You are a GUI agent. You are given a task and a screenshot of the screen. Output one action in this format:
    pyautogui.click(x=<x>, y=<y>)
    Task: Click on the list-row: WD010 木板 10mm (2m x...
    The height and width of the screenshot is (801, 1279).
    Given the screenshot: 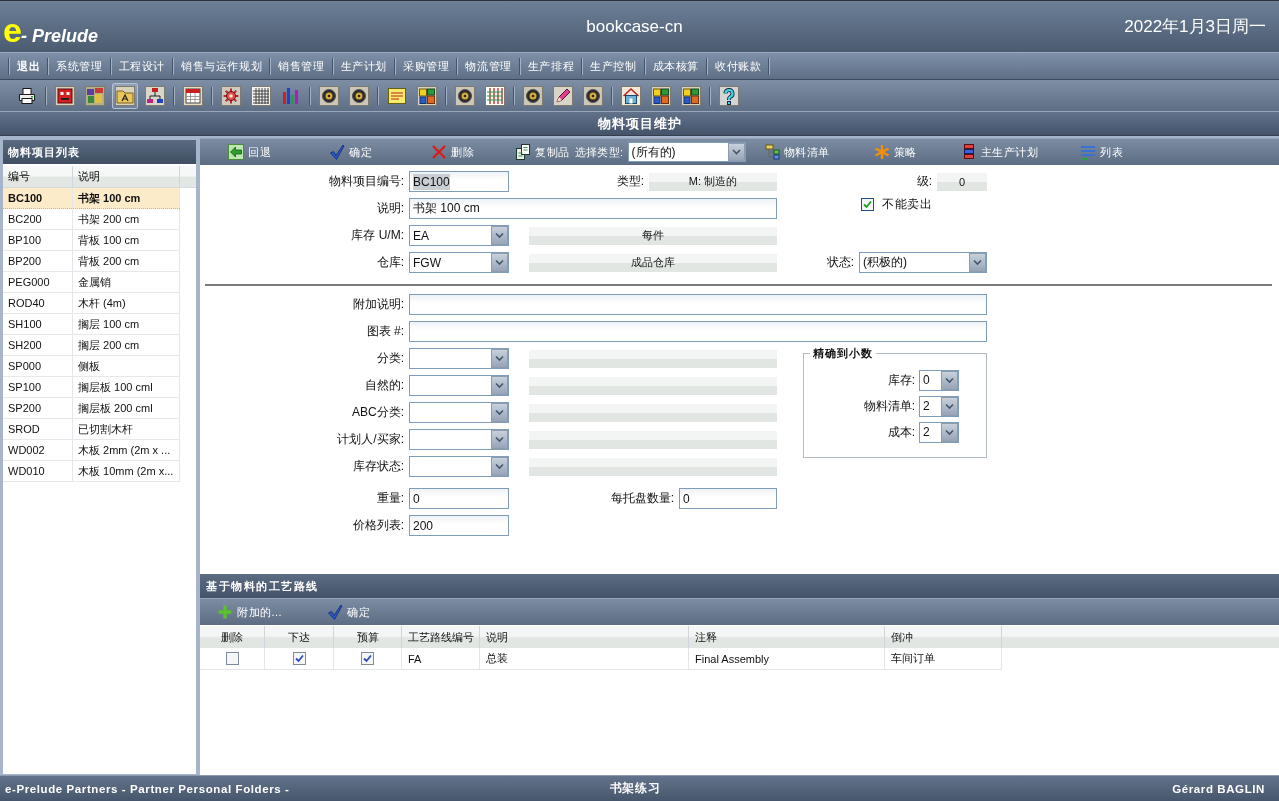 What is the action you would take?
    pyautogui.click(x=91, y=471)
    